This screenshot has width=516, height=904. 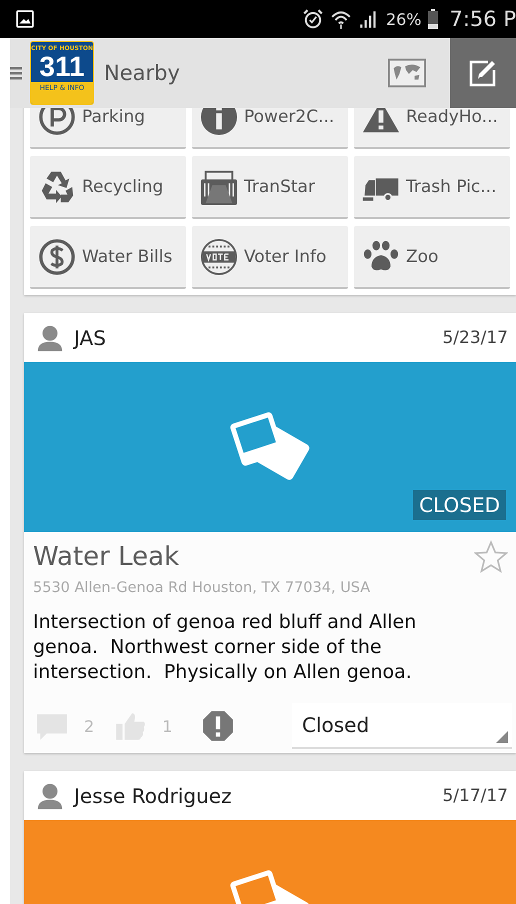 What do you see at coordinates (130, 726) in the screenshot?
I see `thumbs-up-icon` at bounding box center [130, 726].